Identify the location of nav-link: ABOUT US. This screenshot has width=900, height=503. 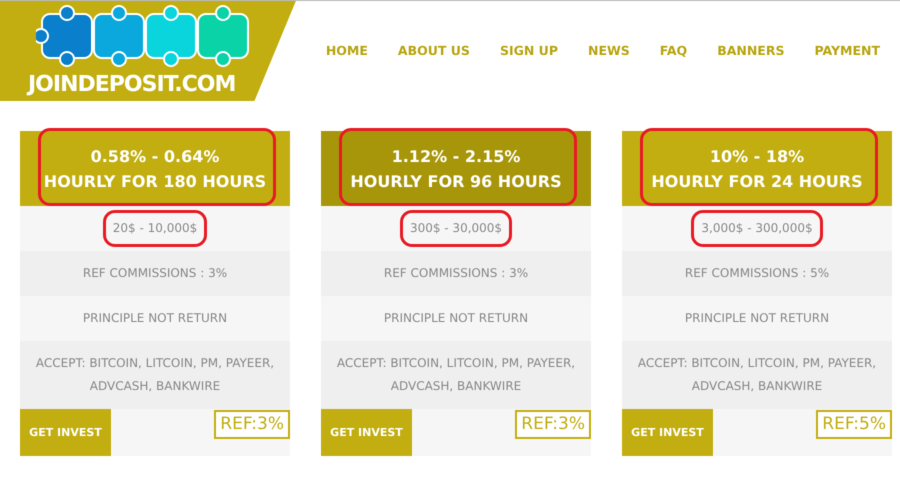
(434, 50).